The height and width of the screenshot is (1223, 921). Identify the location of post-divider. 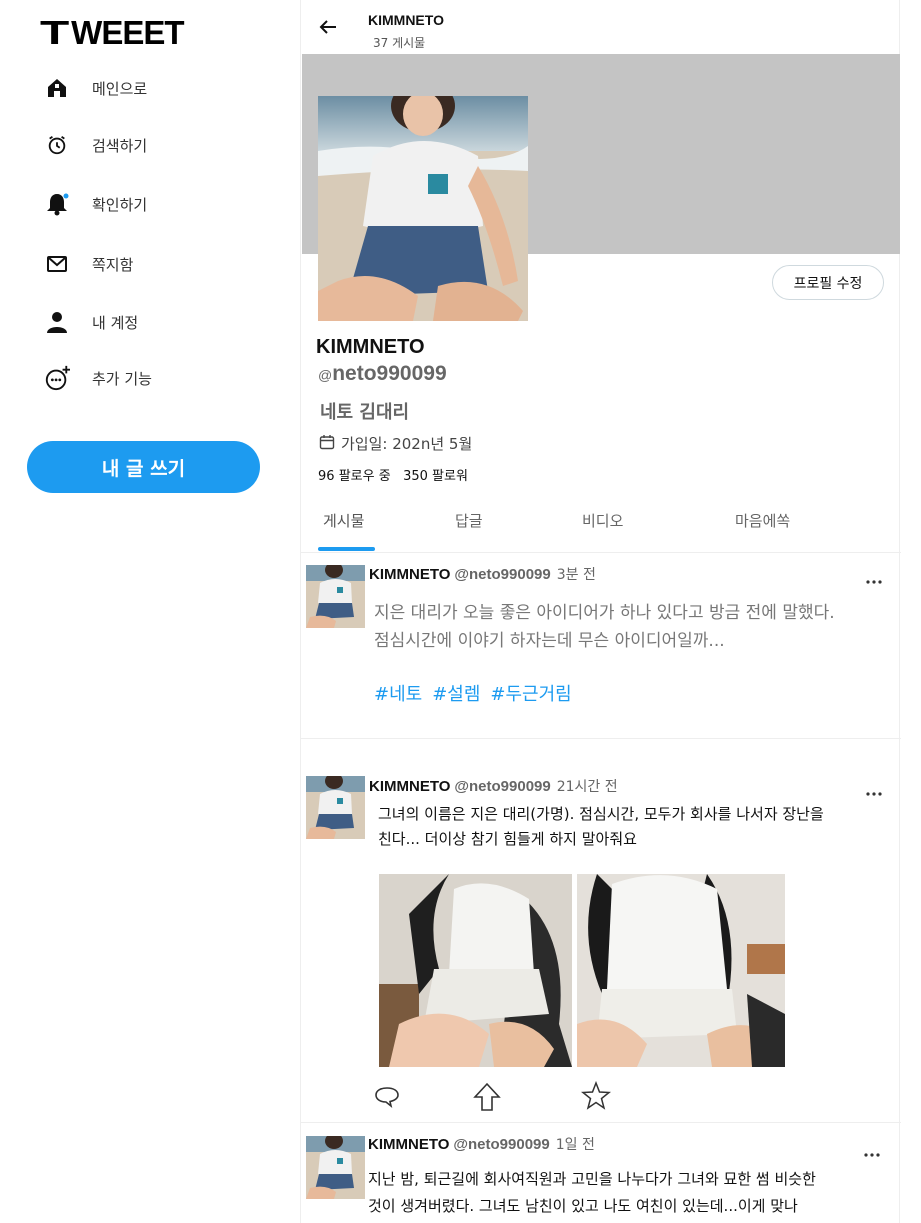
(601, 738).